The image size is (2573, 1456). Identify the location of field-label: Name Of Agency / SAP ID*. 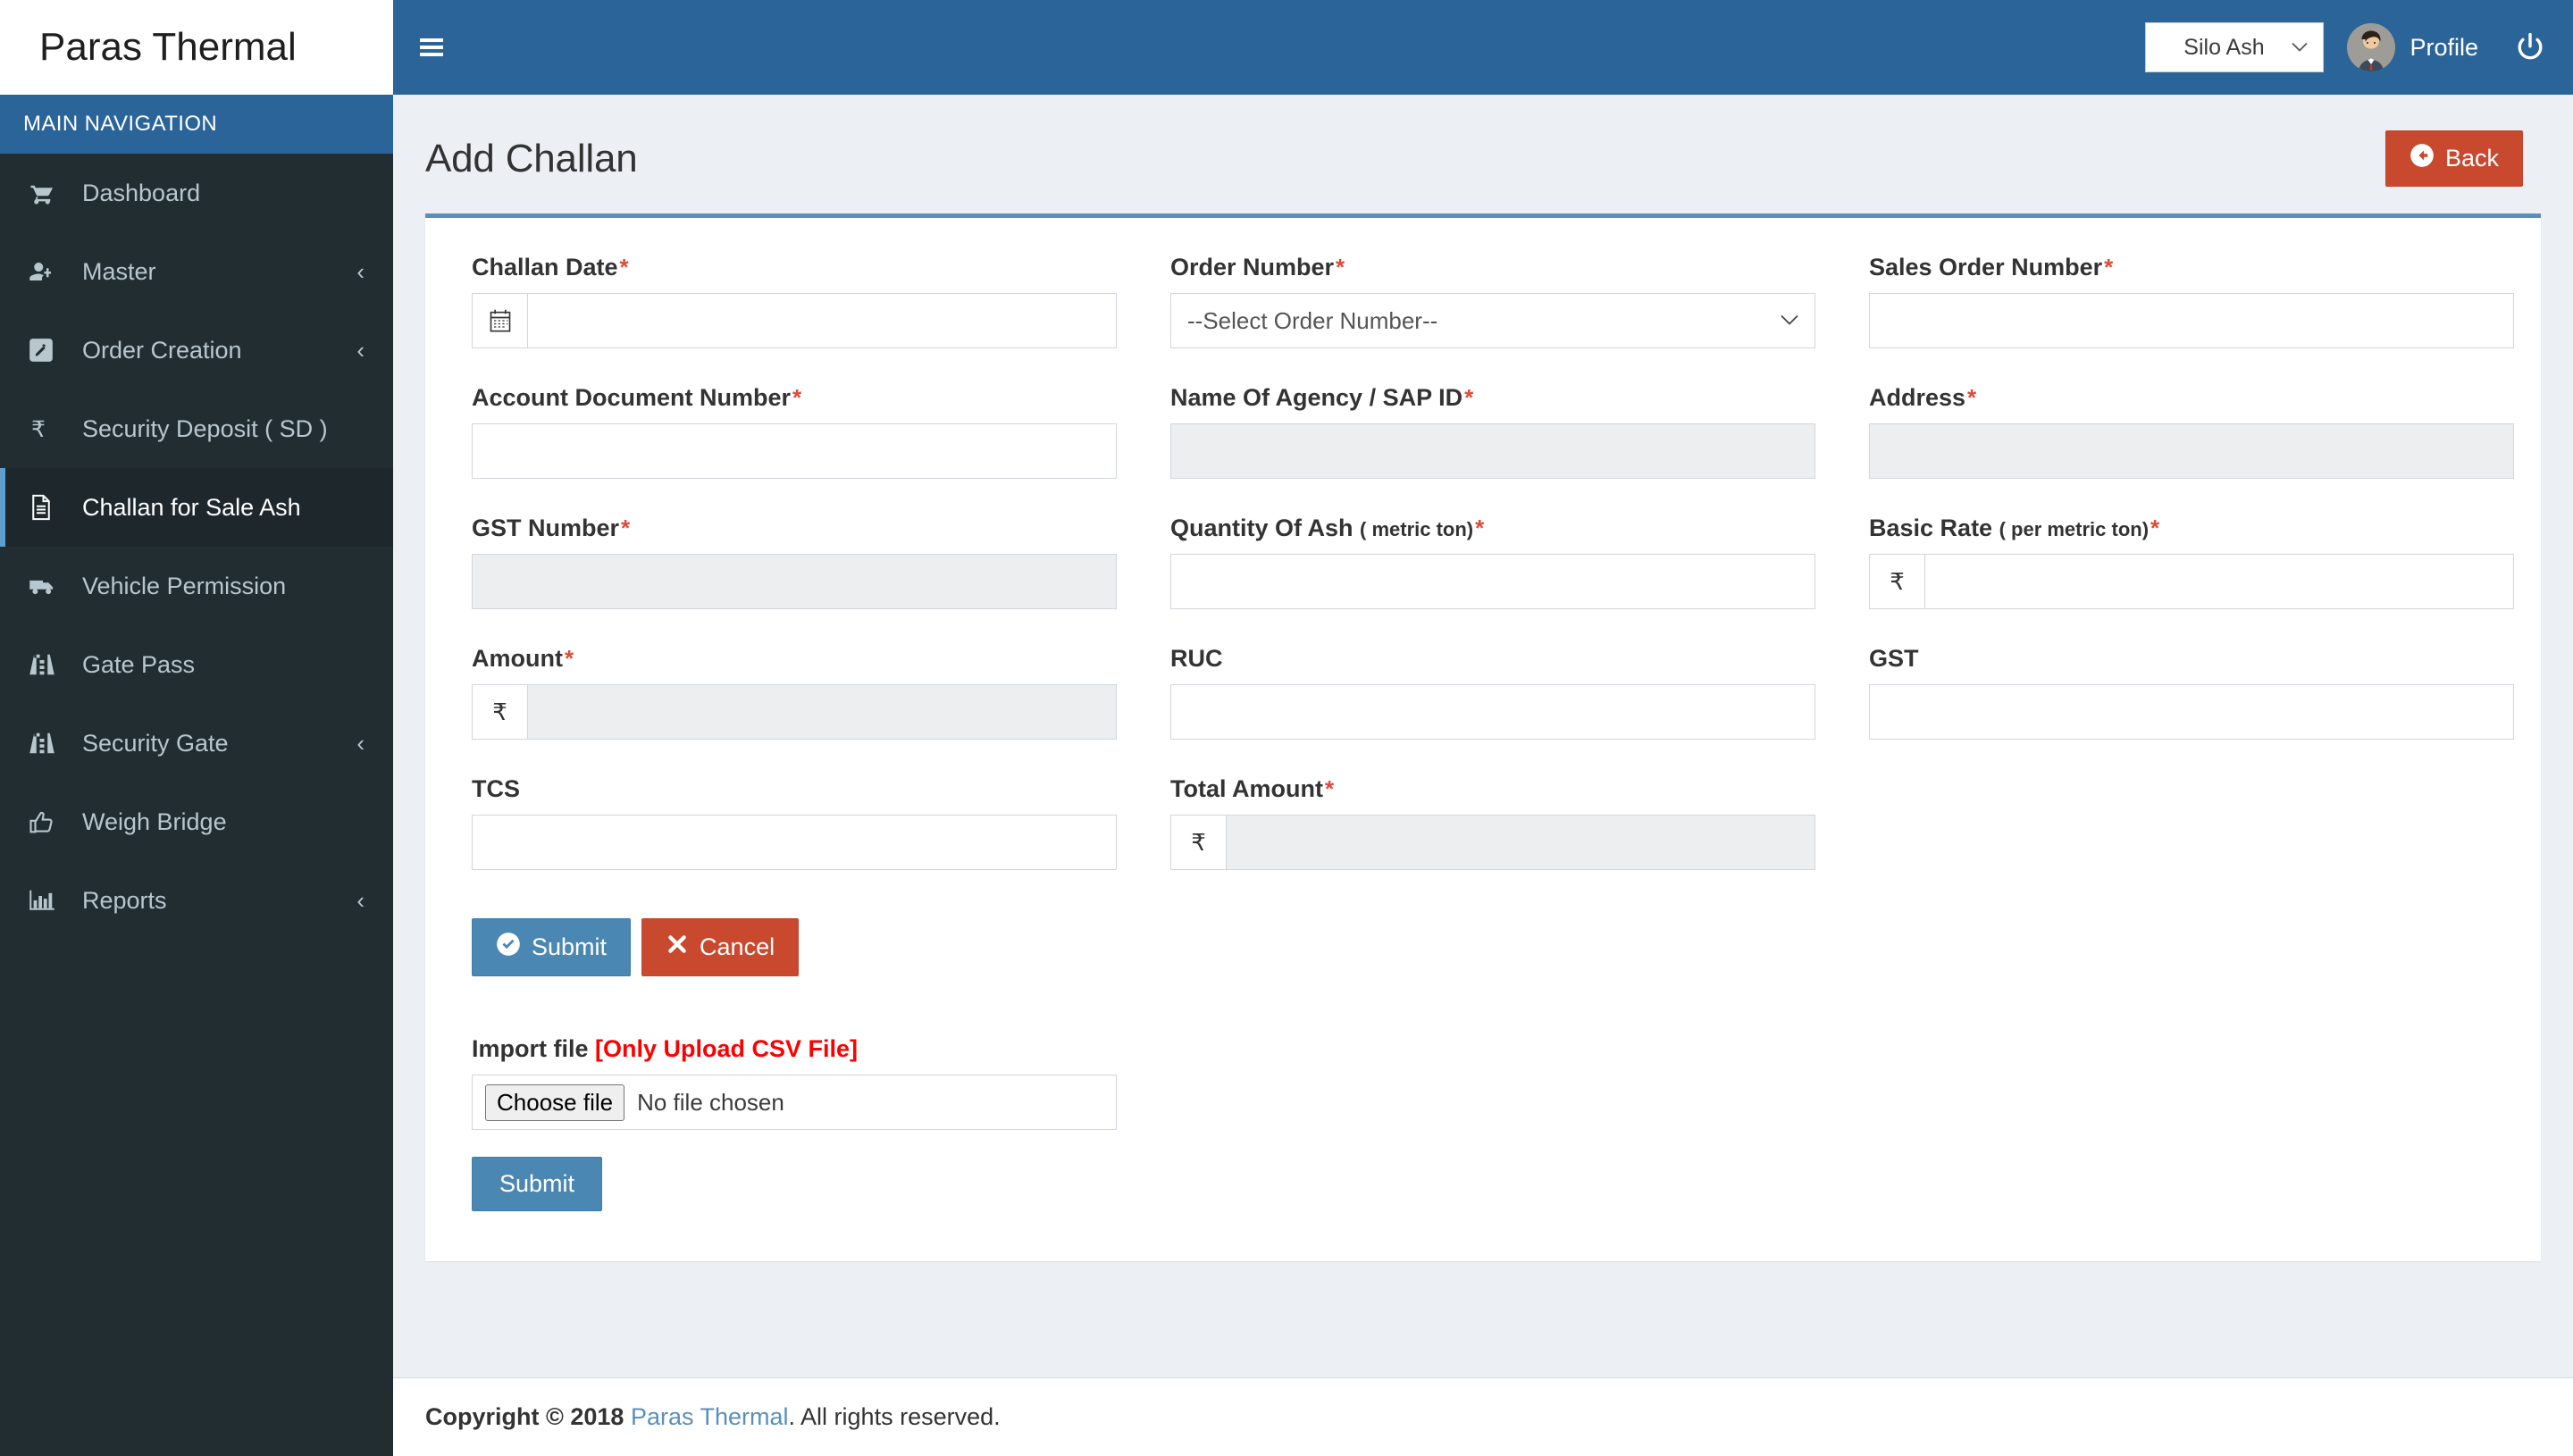
(1492, 398).